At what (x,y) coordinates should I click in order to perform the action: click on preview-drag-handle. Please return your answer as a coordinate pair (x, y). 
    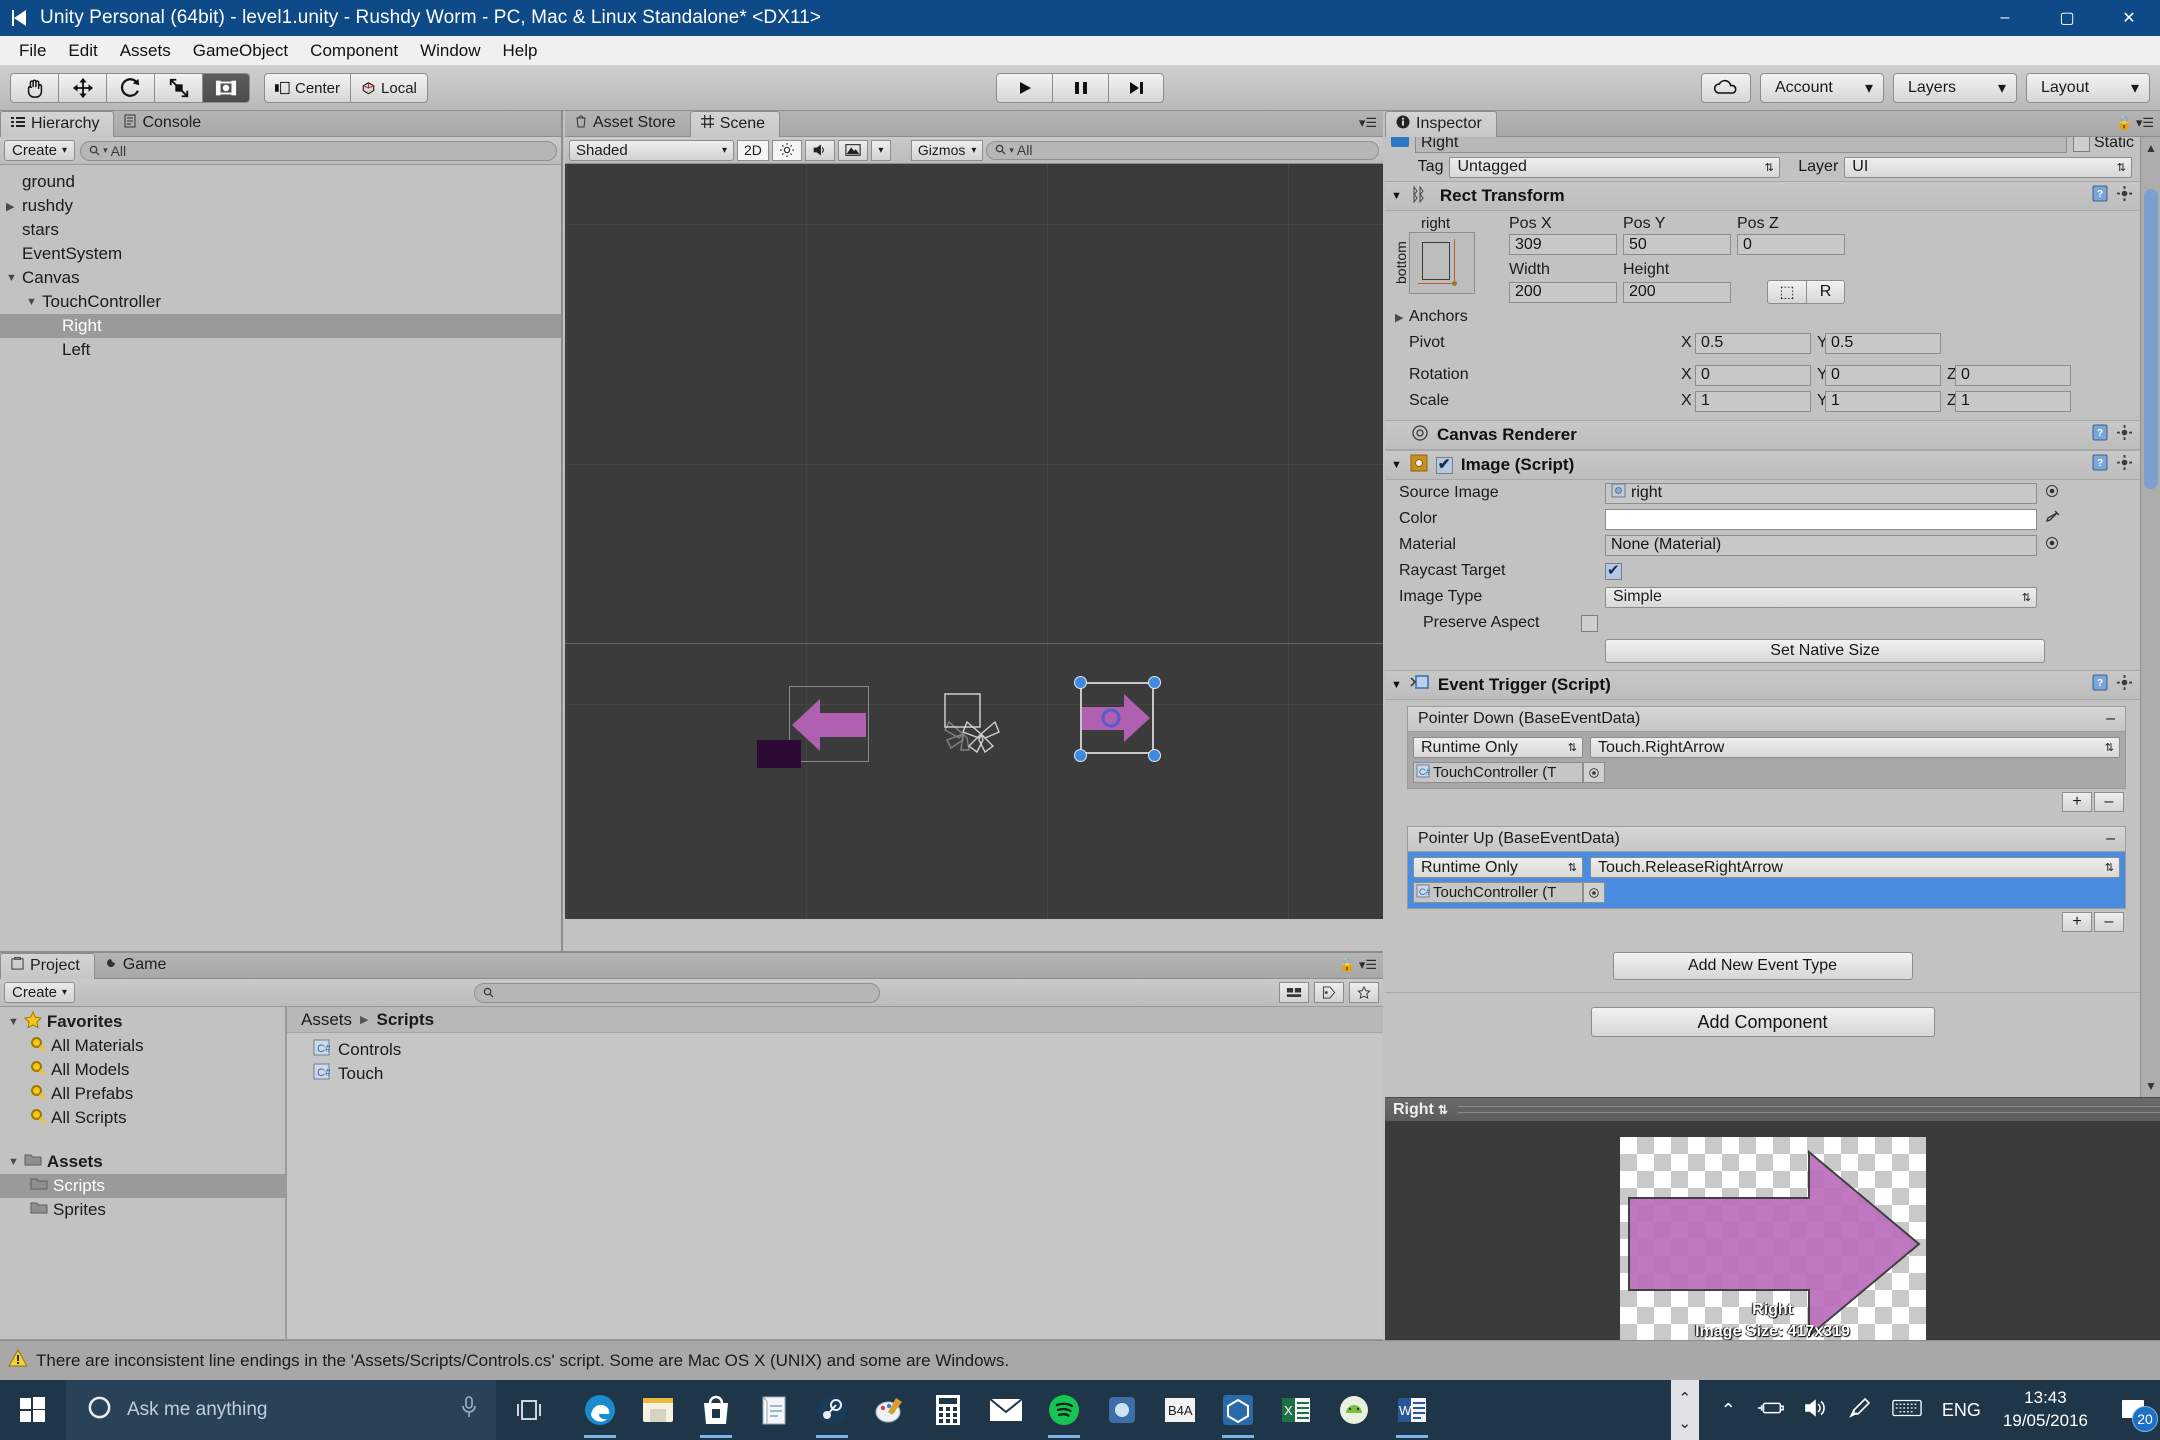
    Looking at the image, I should click on (1808, 1109).